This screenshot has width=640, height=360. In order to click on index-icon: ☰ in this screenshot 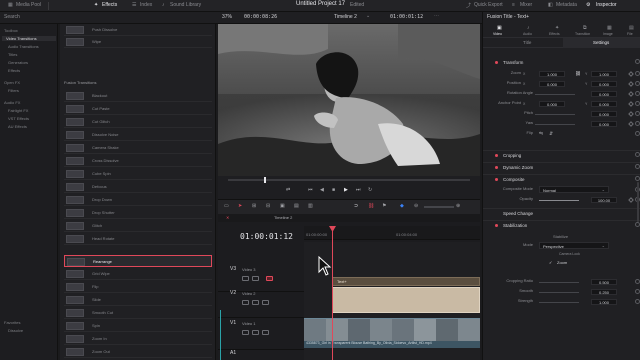, I will do `click(134, 5)`.